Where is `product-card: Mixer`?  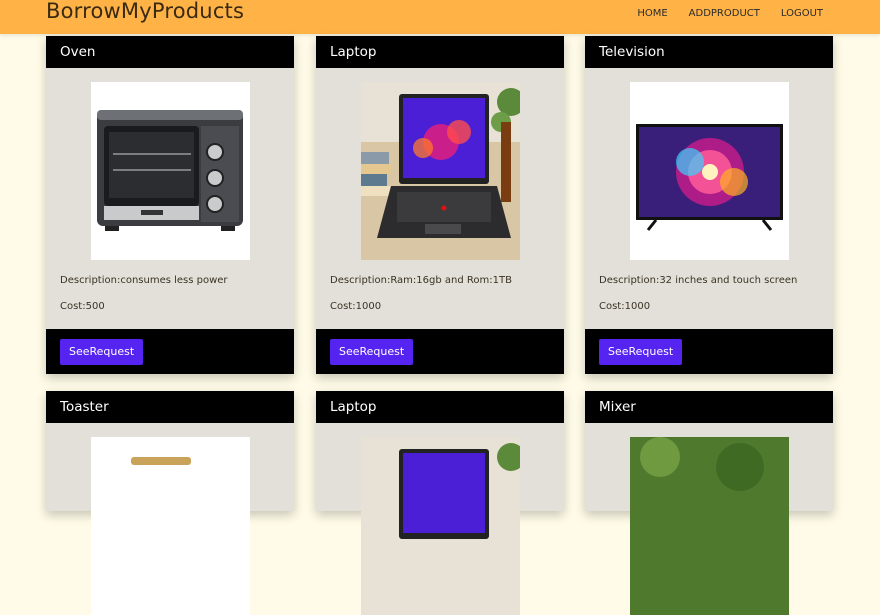 product-card: Mixer is located at coordinates (709, 503).